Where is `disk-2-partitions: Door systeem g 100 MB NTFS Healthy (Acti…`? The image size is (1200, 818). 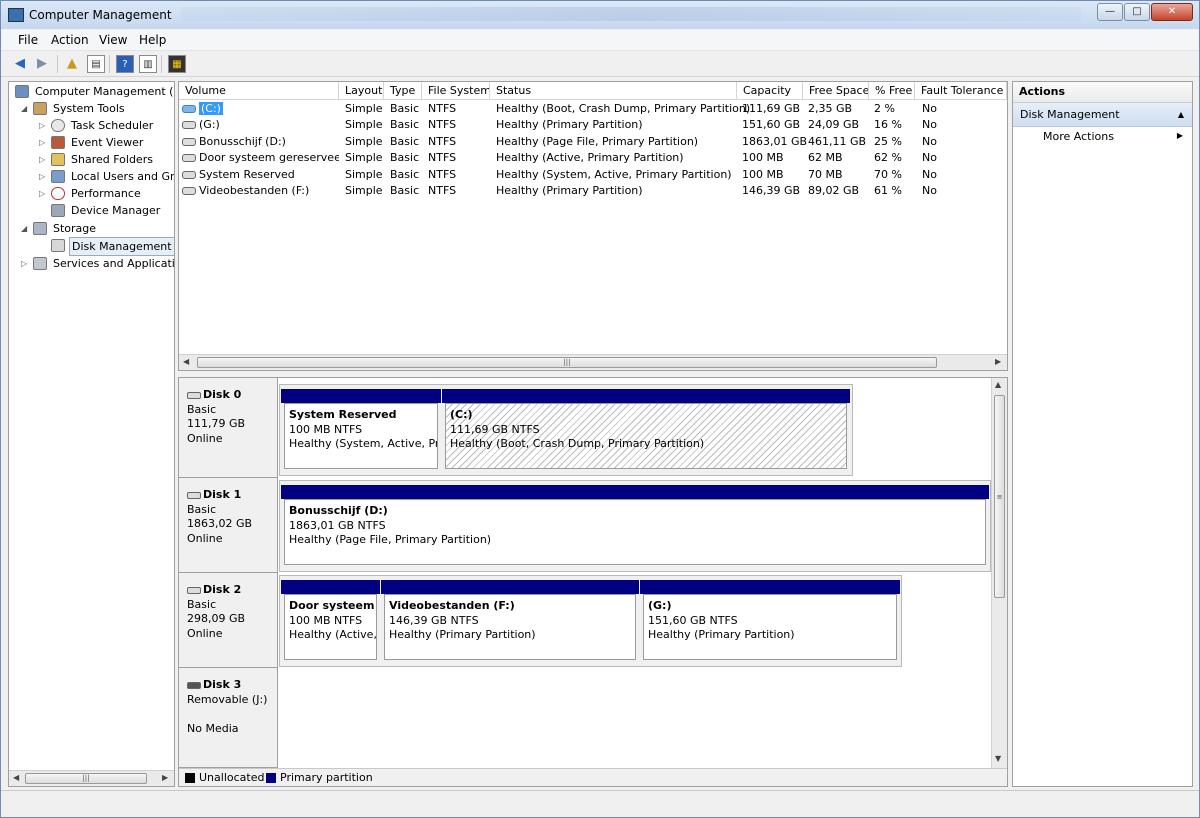
disk-2-partitions: Door systeem g 100 MB NTFS Healthy (Acti… is located at coordinates (590, 621).